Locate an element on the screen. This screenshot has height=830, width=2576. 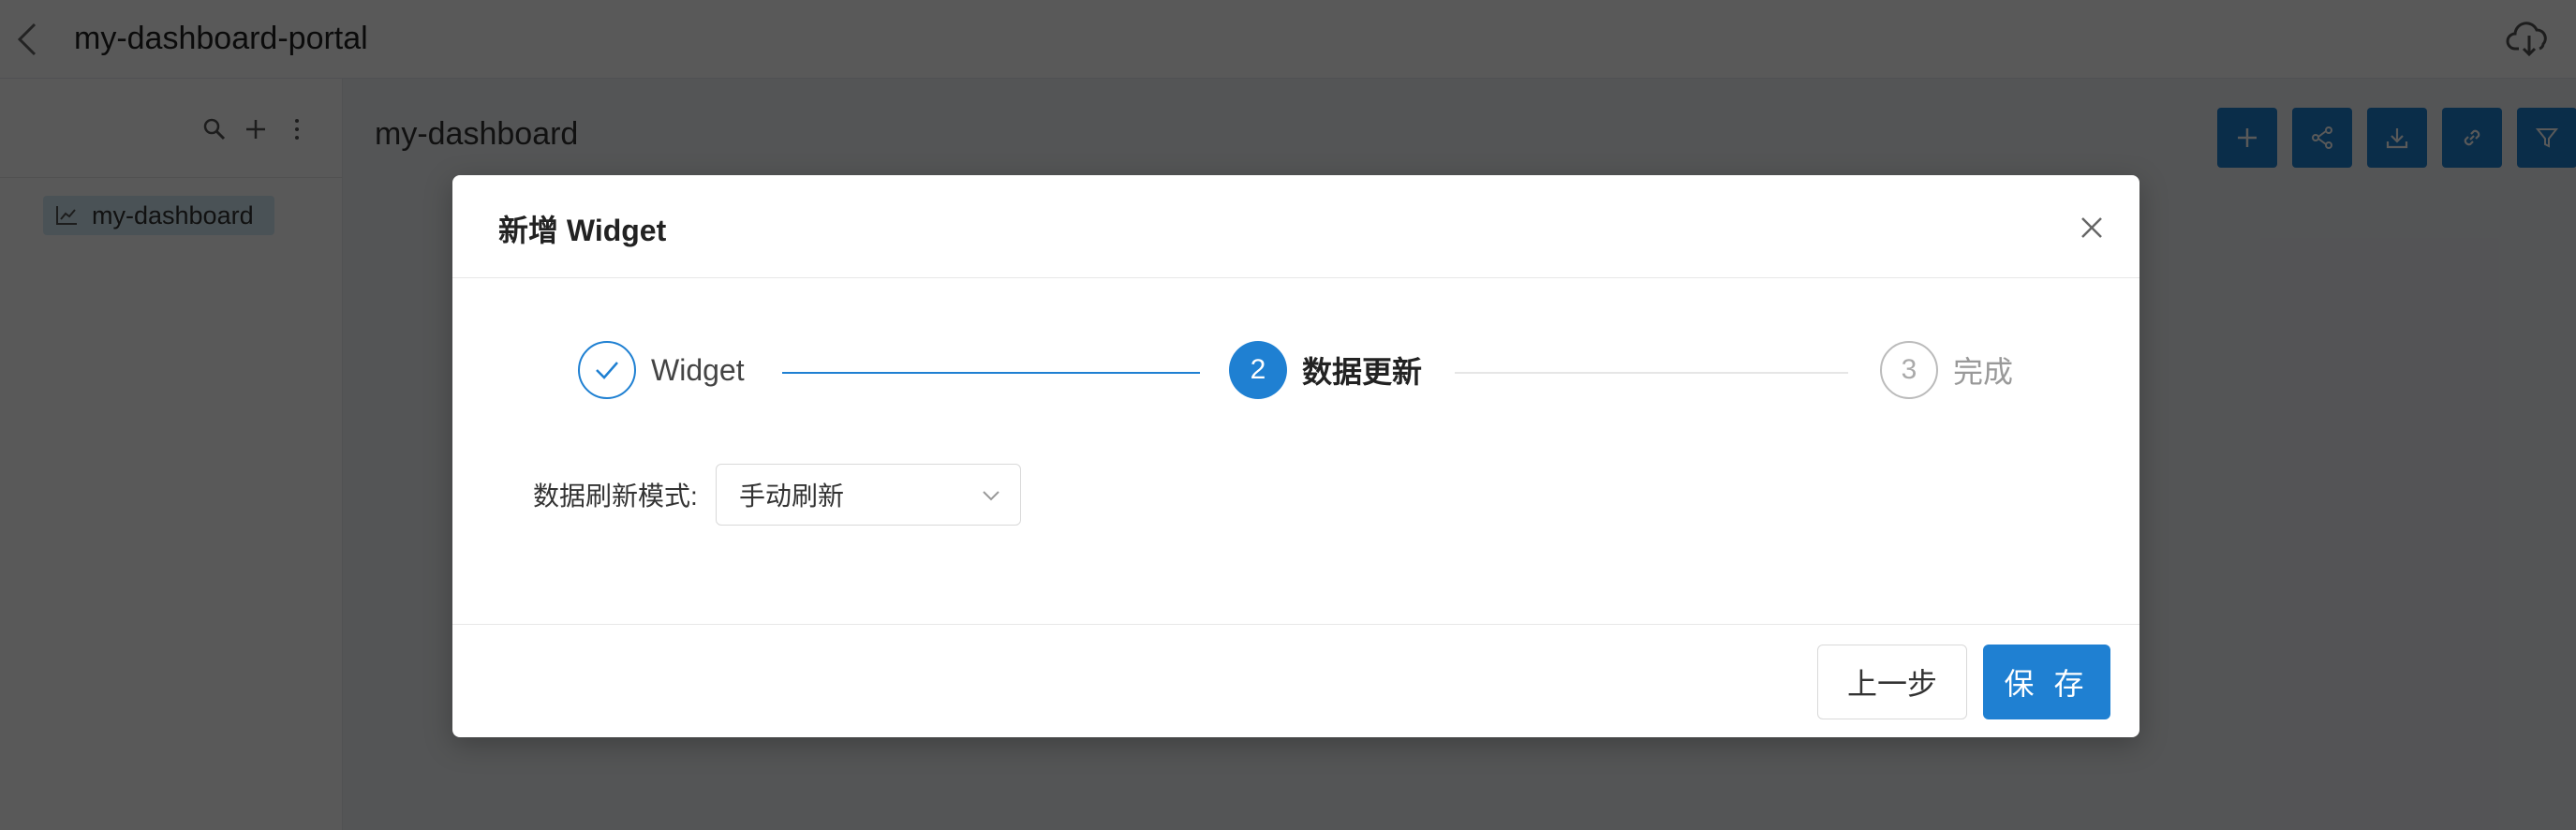
save-button: 保 存 is located at coordinates (2046, 682).